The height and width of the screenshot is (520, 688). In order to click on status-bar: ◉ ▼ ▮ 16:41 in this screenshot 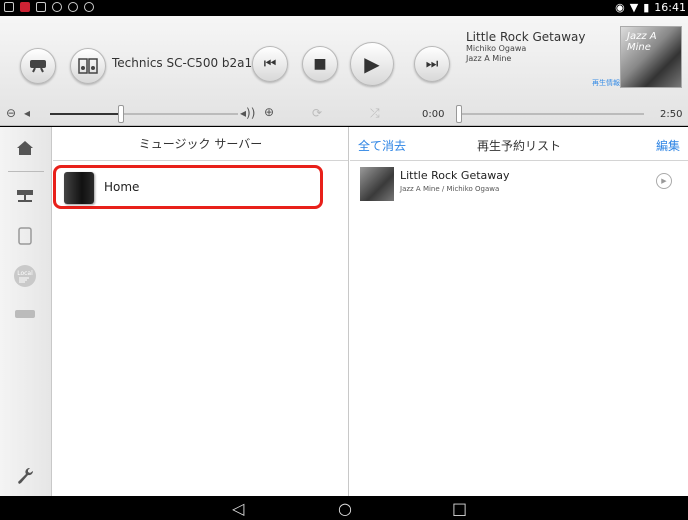, I will do `click(344, 8)`.